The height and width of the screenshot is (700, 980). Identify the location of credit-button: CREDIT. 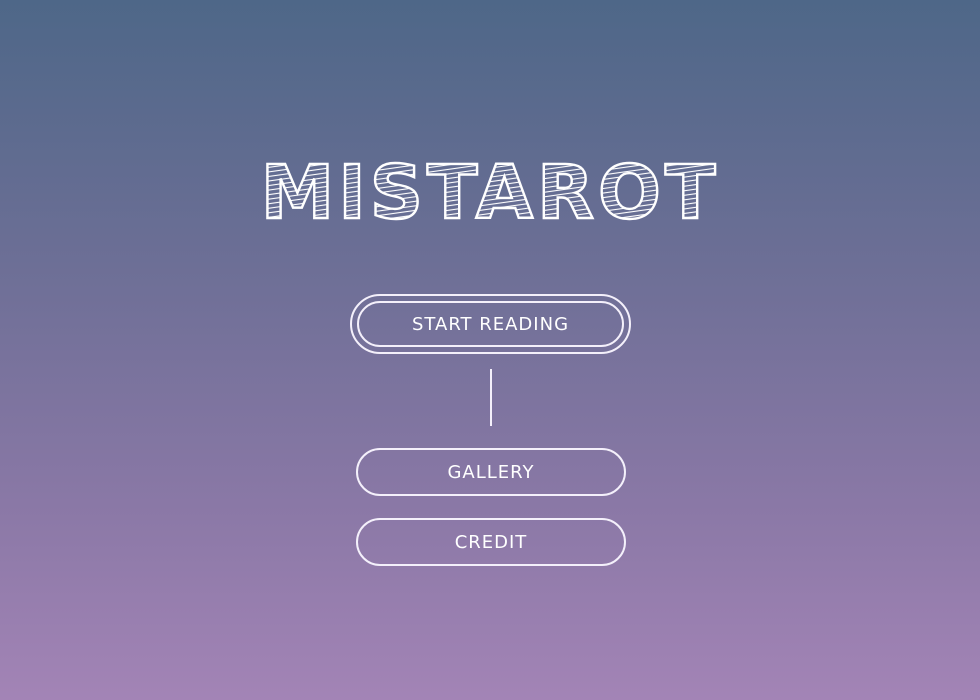
(491, 542).